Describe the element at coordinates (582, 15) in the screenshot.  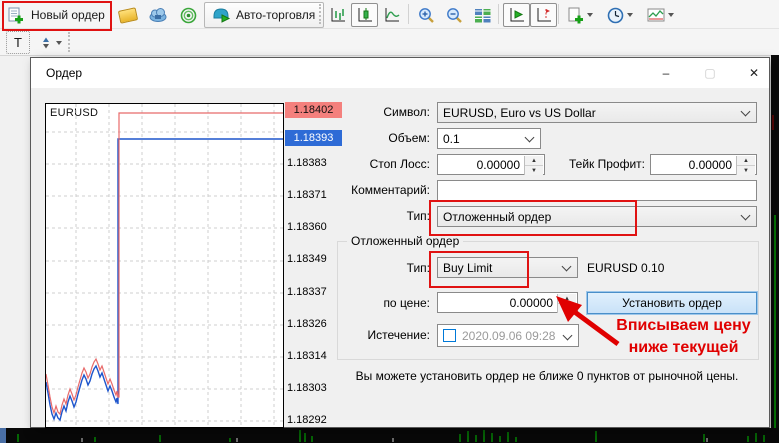
I see `new-chart-button` at that location.